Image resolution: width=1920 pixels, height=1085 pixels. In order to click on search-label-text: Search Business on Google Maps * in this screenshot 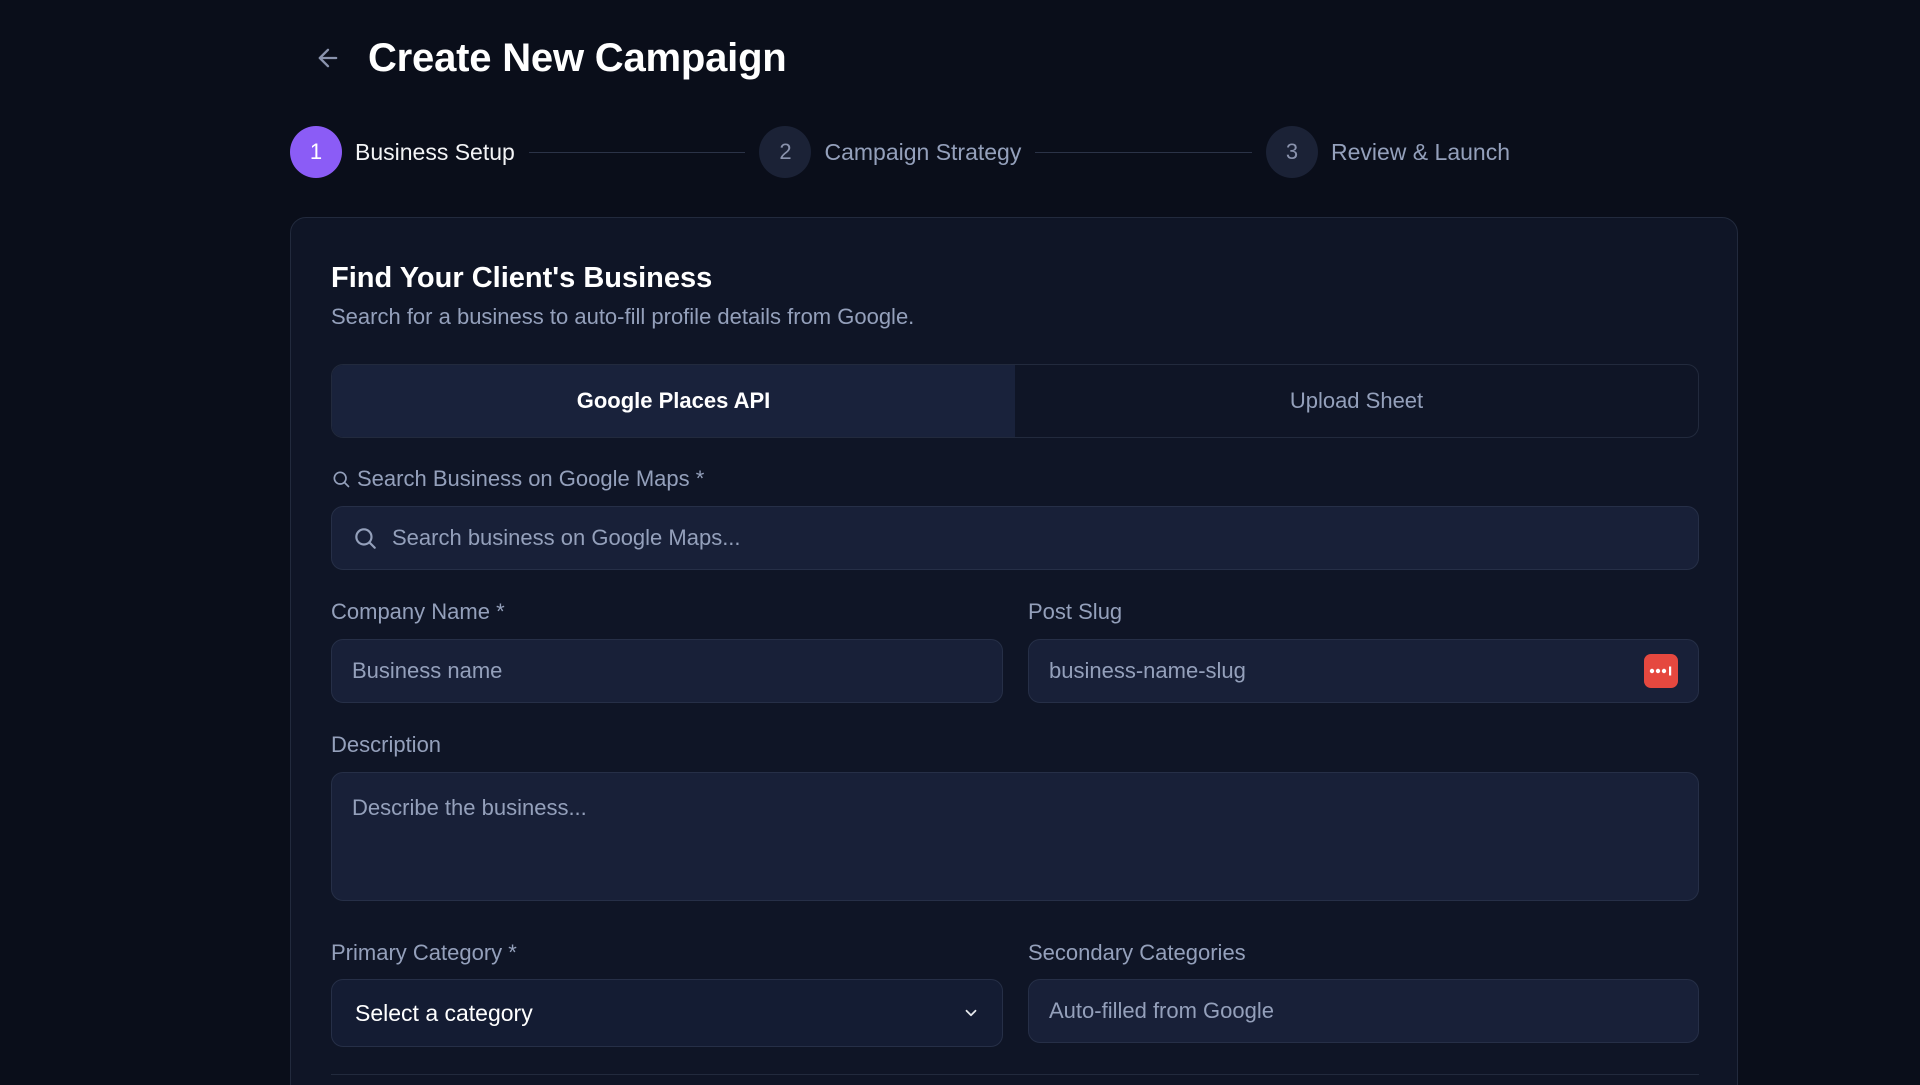, I will do `click(531, 478)`.